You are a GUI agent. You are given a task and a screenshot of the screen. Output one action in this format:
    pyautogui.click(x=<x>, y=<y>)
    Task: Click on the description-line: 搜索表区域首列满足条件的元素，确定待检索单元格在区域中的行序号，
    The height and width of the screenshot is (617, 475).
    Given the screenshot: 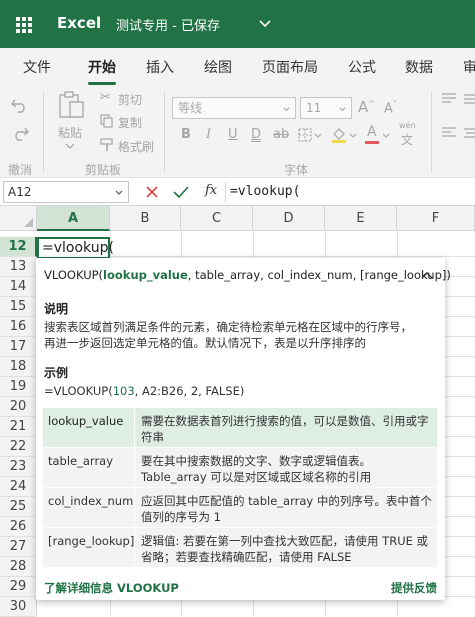 What is the action you would take?
    pyautogui.click(x=228, y=327)
    